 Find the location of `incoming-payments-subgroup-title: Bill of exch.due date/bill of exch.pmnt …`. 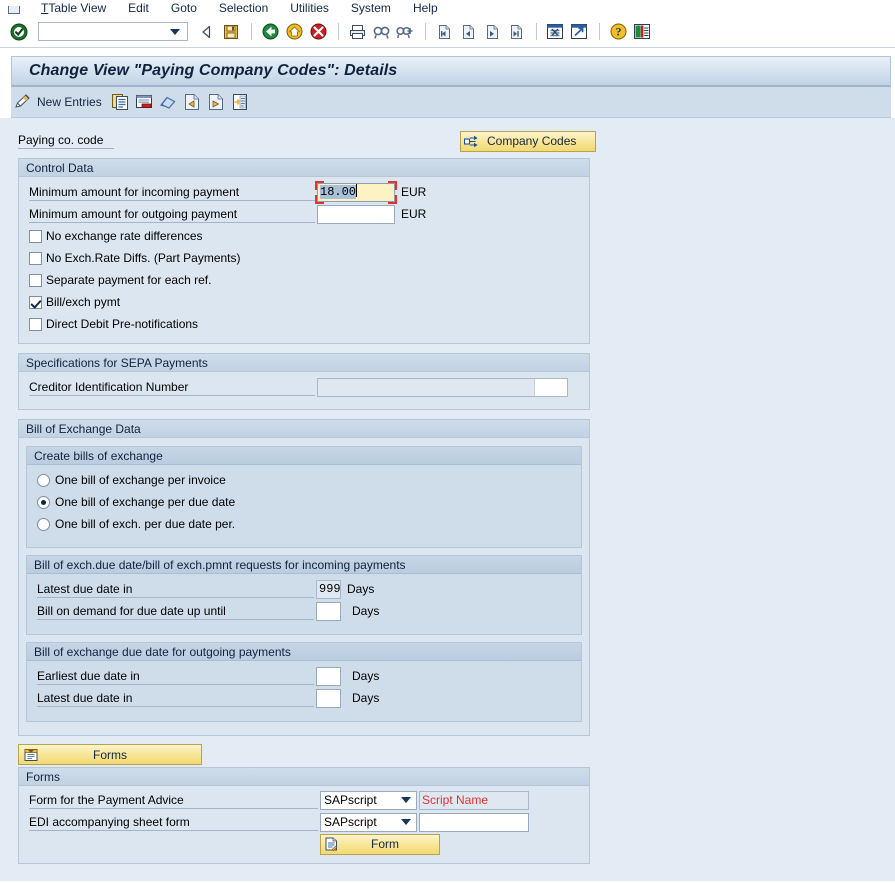

incoming-payments-subgroup-title: Bill of exch.due date/bill of exch.pmnt … is located at coordinates (304, 565).